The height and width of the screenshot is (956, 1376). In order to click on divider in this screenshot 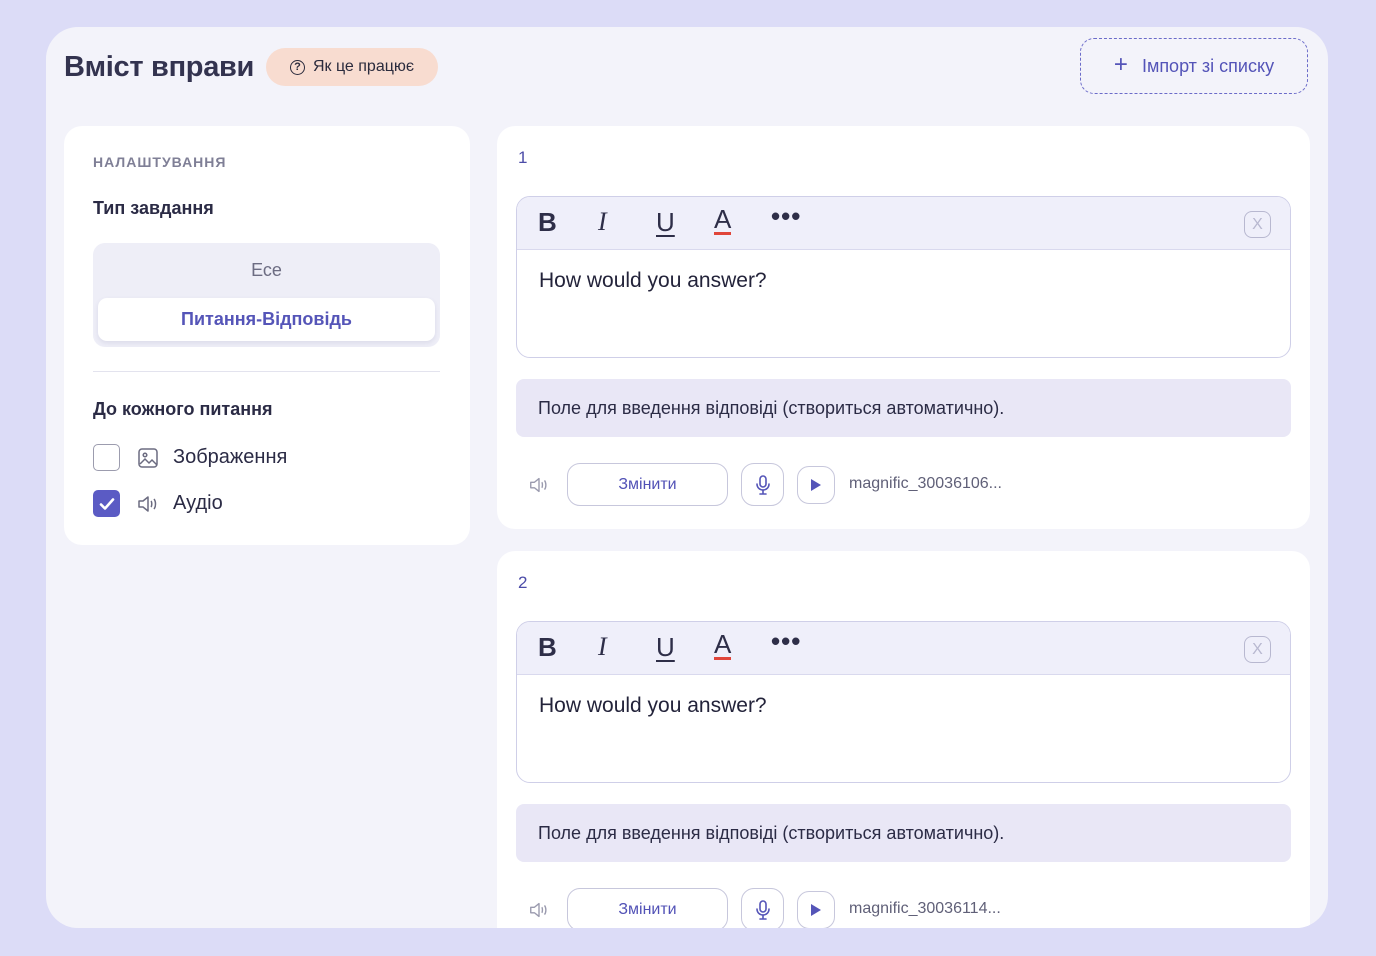, I will do `click(266, 371)`.